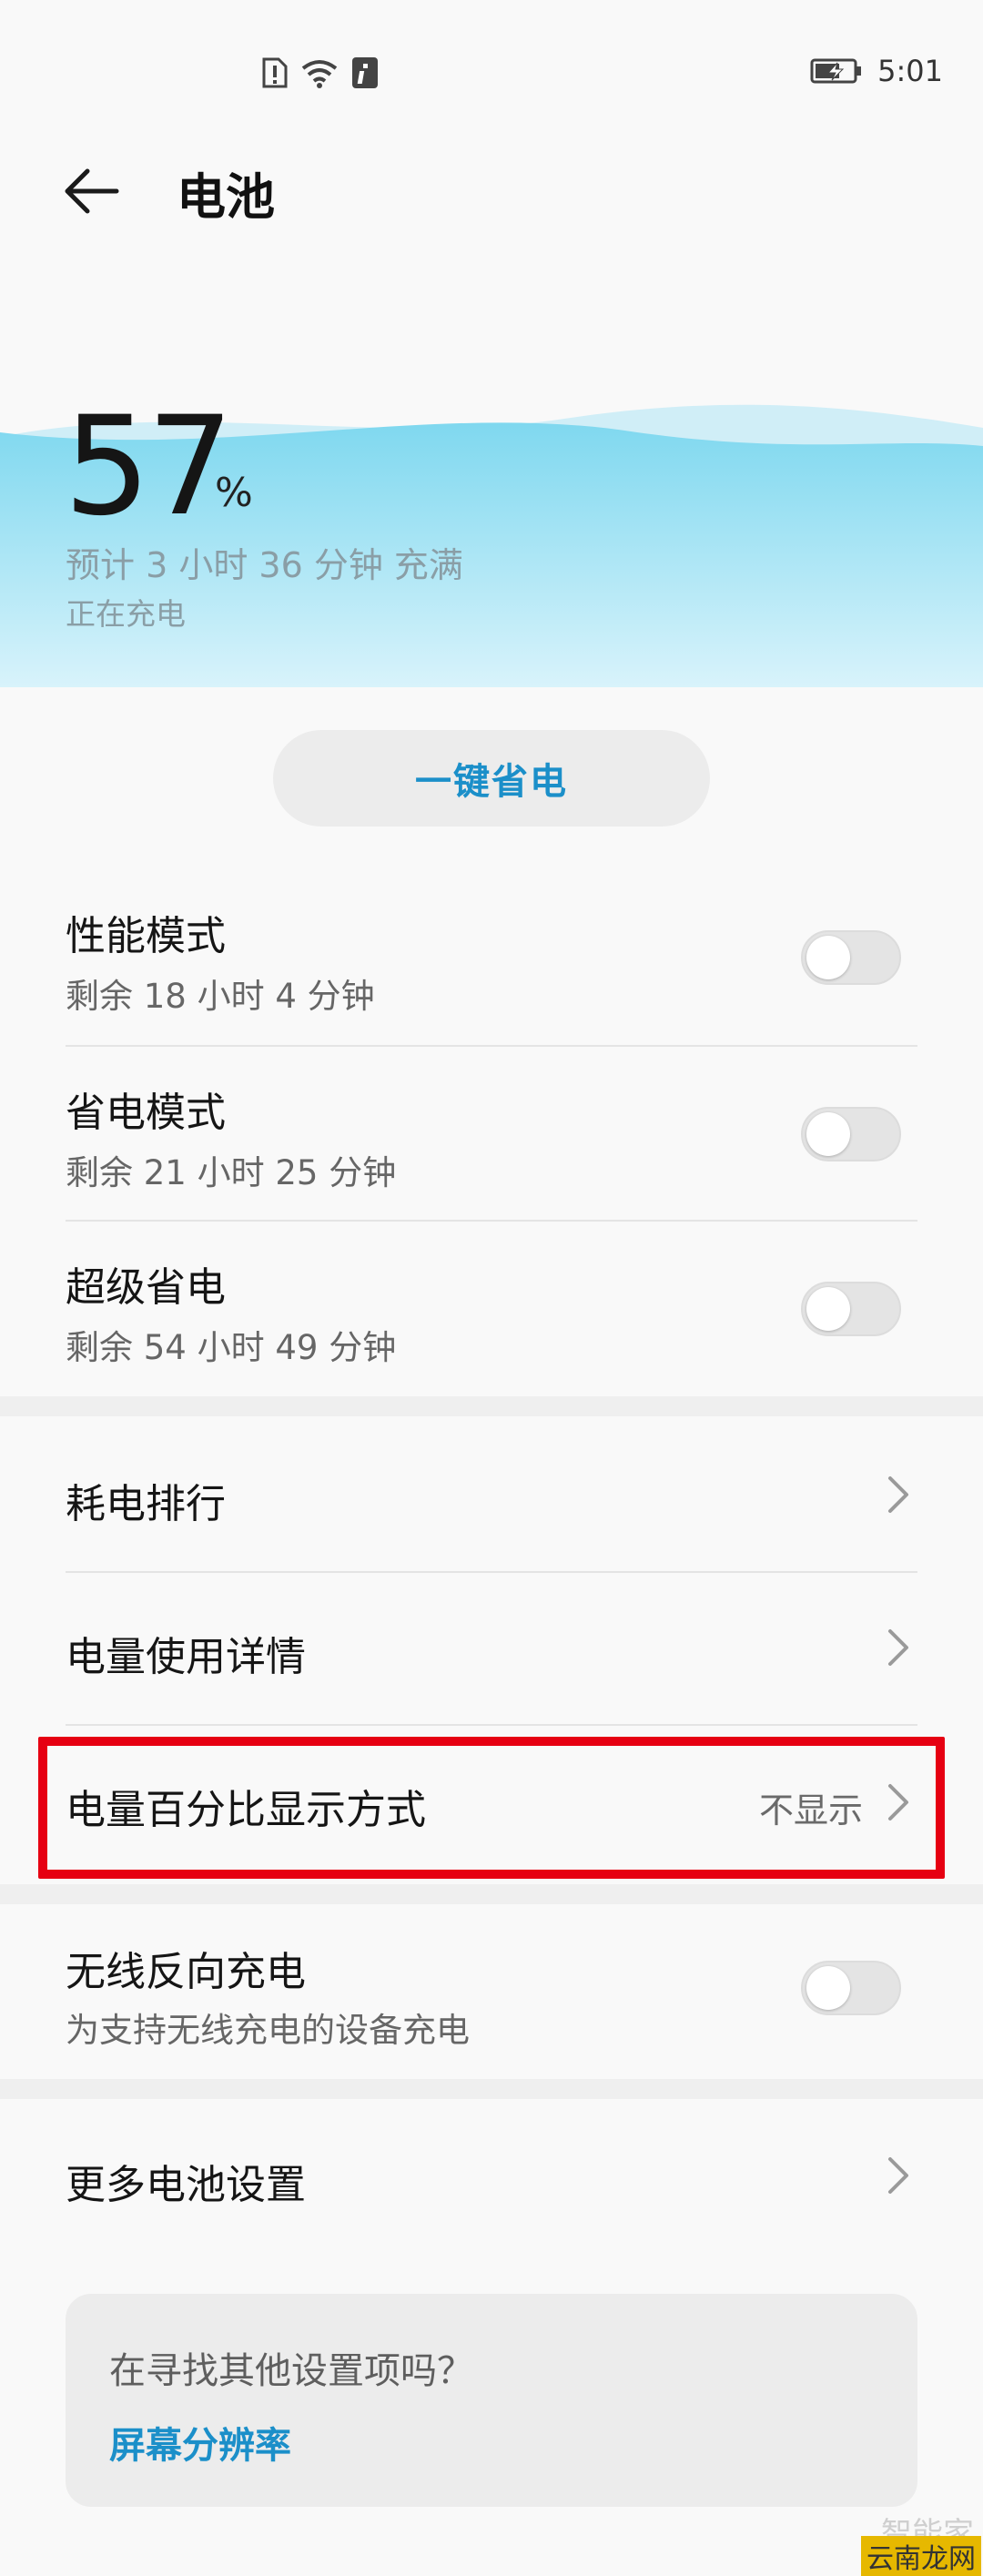 This screenshot has height=2576, width=983. Describe the element at coordinates (836, 71) in the screenshot. I see `battery-charging-icon` at that location.